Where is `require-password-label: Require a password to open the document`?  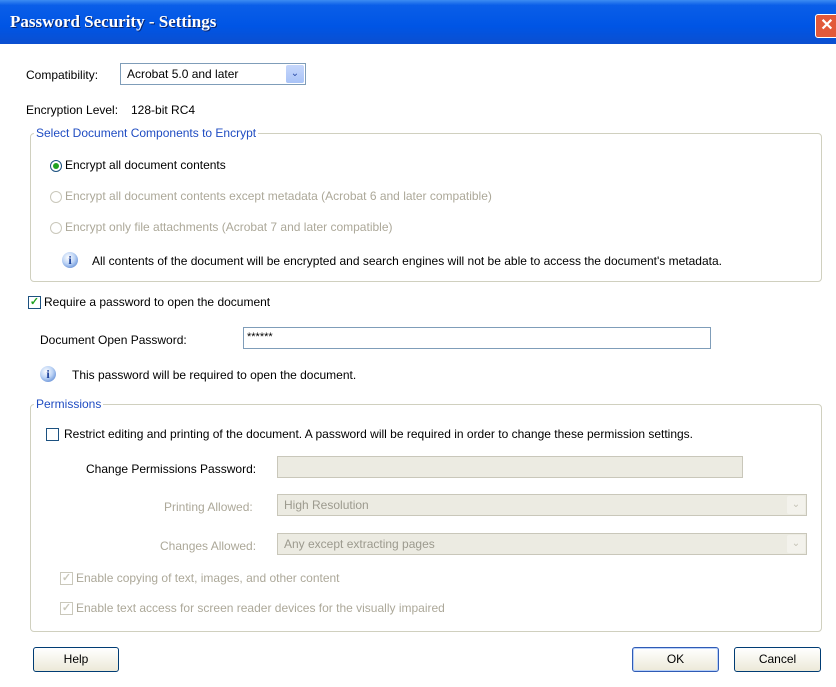 require-password-label: Require a password to open the document is located at coordinates (157, 302).